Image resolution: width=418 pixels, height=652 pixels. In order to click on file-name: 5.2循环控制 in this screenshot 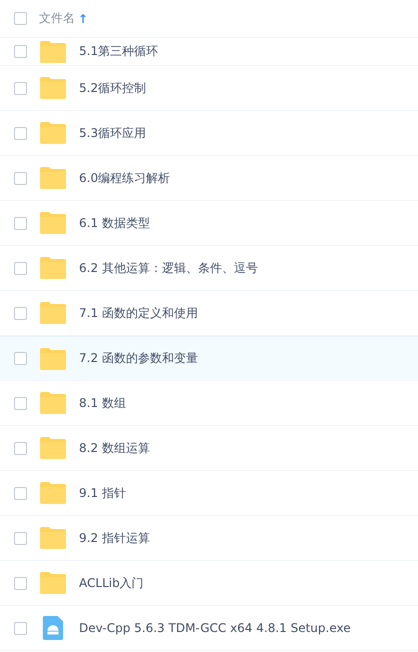, I will do `click(112, 88)`.